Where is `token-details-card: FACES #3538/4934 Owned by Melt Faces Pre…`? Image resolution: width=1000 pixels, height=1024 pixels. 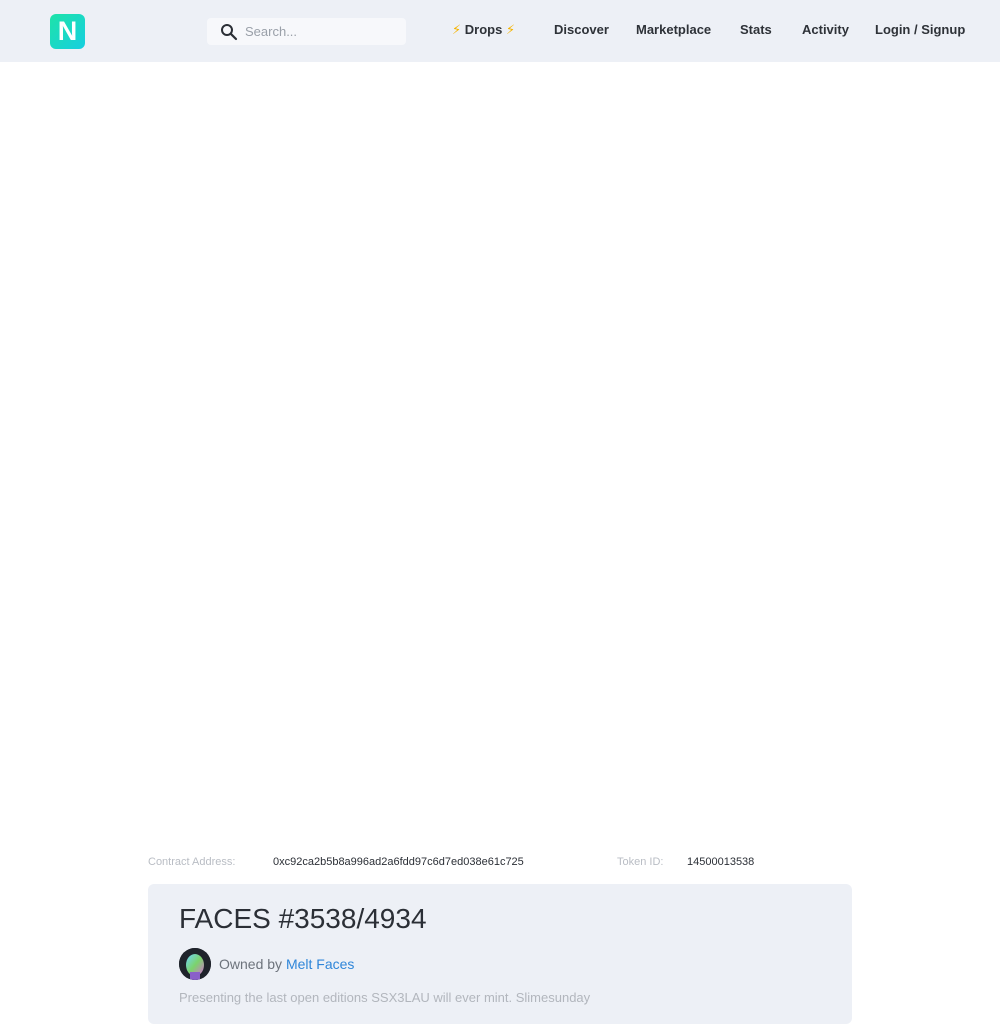 token-details-card: FACES #3538/4934 Owned by Melt Faces Pre… is located at coordinates (500, 954).